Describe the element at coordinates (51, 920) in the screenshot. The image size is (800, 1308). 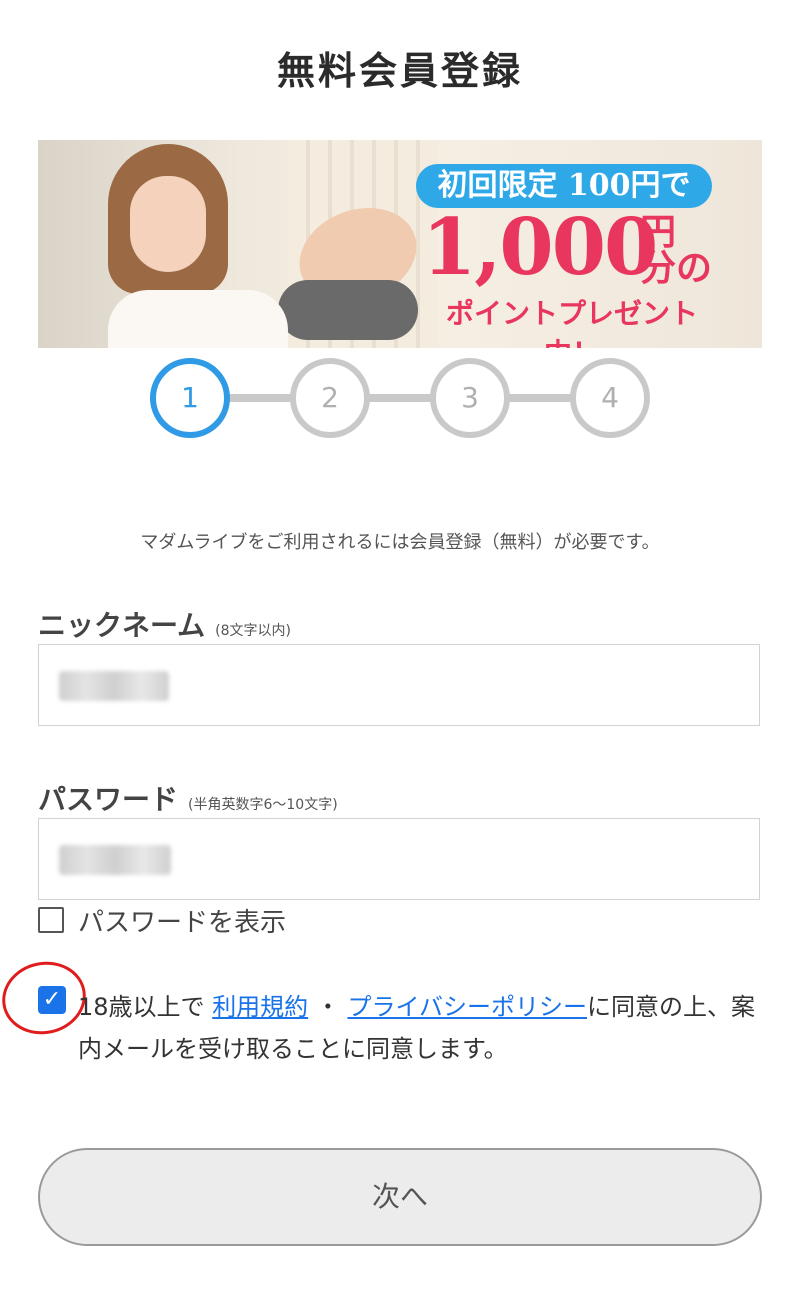
I see `show-password-checkbox` at that location.